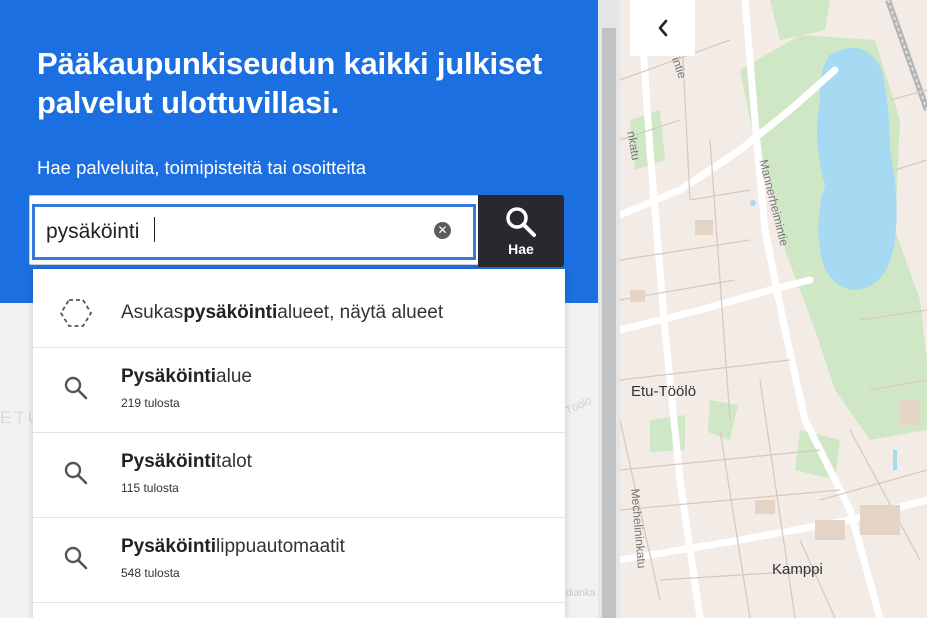 This screenshot has height=618, width=927. Describe the element at coordinates (233, 546) in the screenshot. I see `suggestion-label: Pysäköintilippuautomaatit` at that location.